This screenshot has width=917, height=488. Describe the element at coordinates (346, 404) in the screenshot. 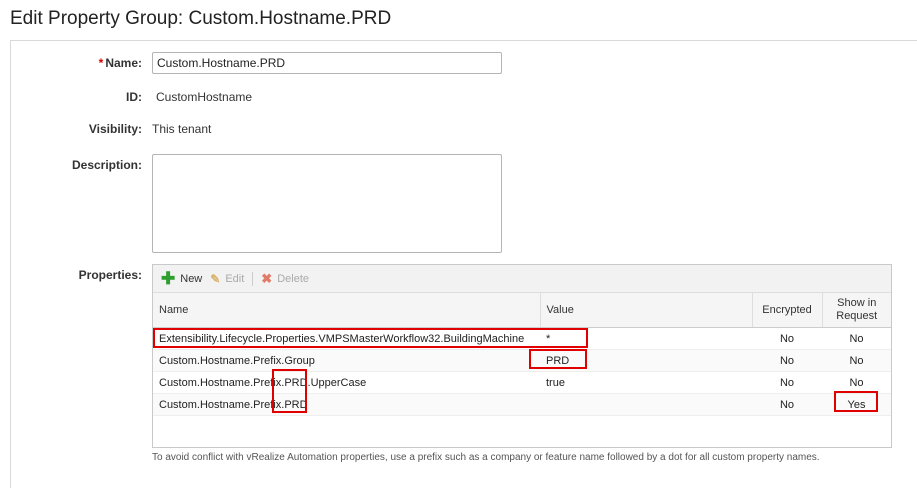

I see `property-name: Custom.Hostname.Prefix.PRD` at that location.